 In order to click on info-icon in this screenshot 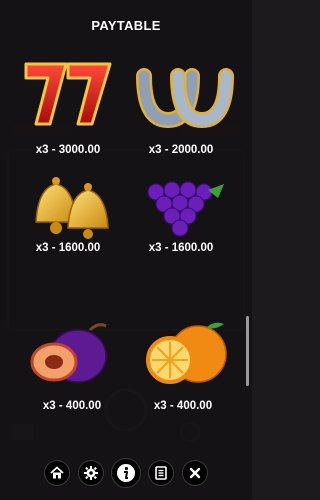, I will do `click(126, 473)`.